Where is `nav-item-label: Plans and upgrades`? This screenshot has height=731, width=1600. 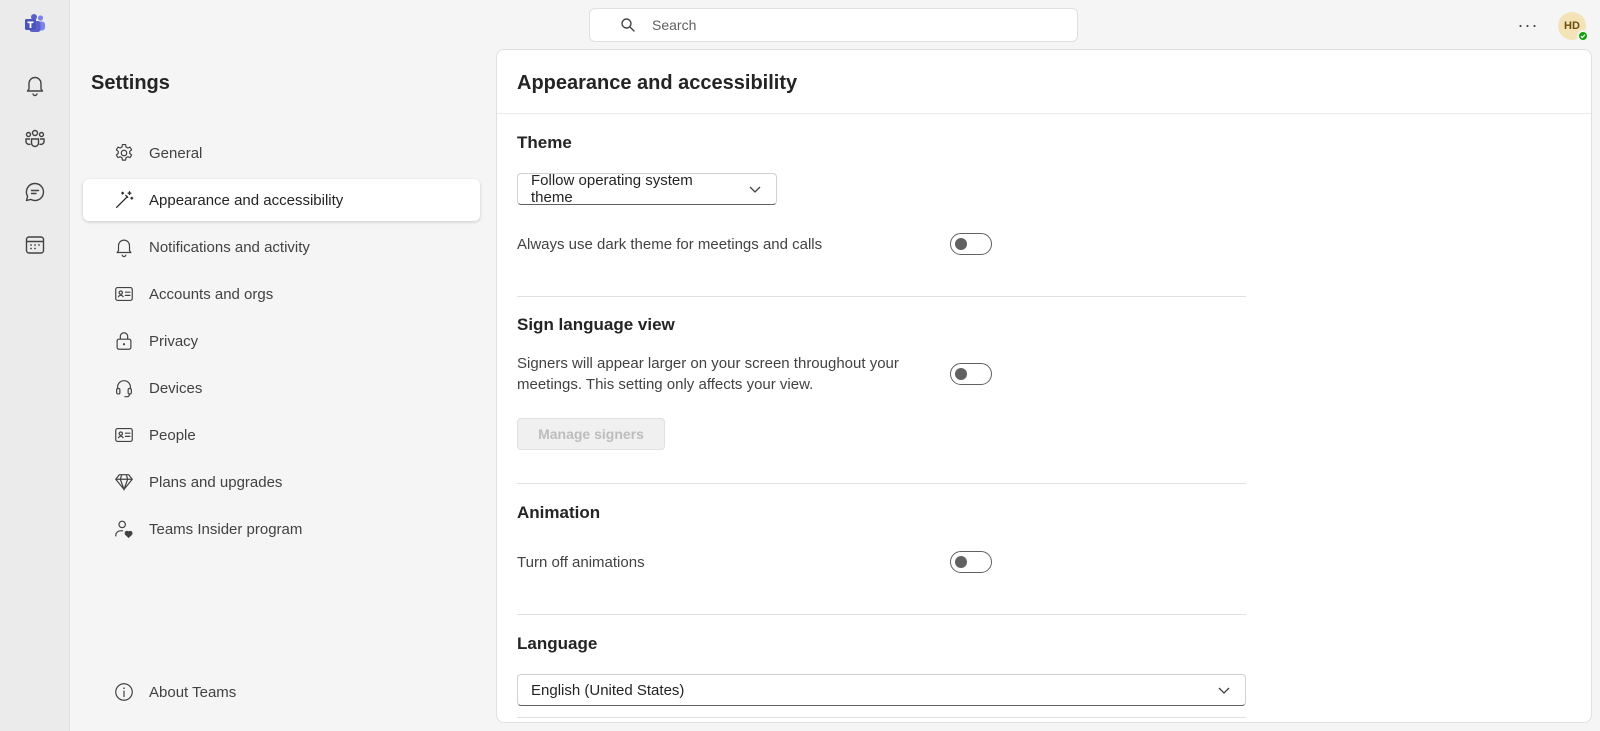 nav-item-label: Plans and upgrades is located at coordinates (216, 482).